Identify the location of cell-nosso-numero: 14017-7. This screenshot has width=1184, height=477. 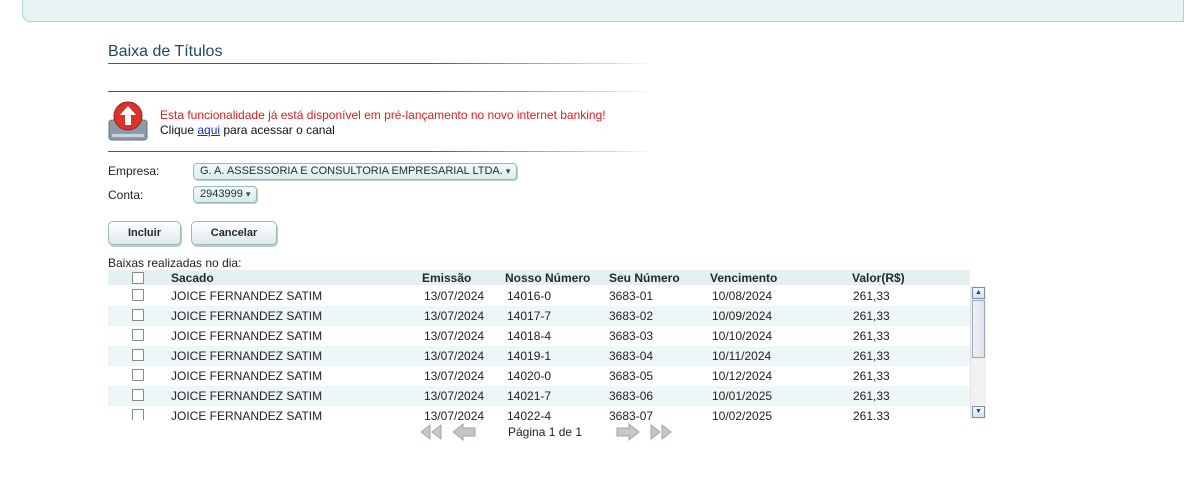
(529, 316).